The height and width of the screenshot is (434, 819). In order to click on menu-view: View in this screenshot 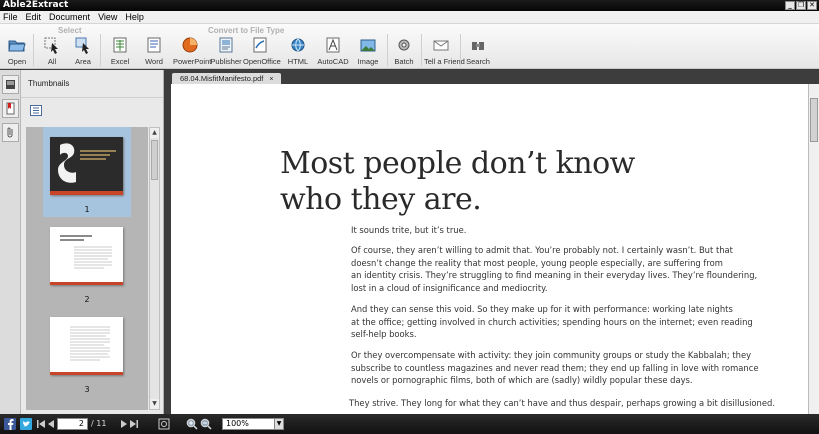, I will do `click(107, 17)`.